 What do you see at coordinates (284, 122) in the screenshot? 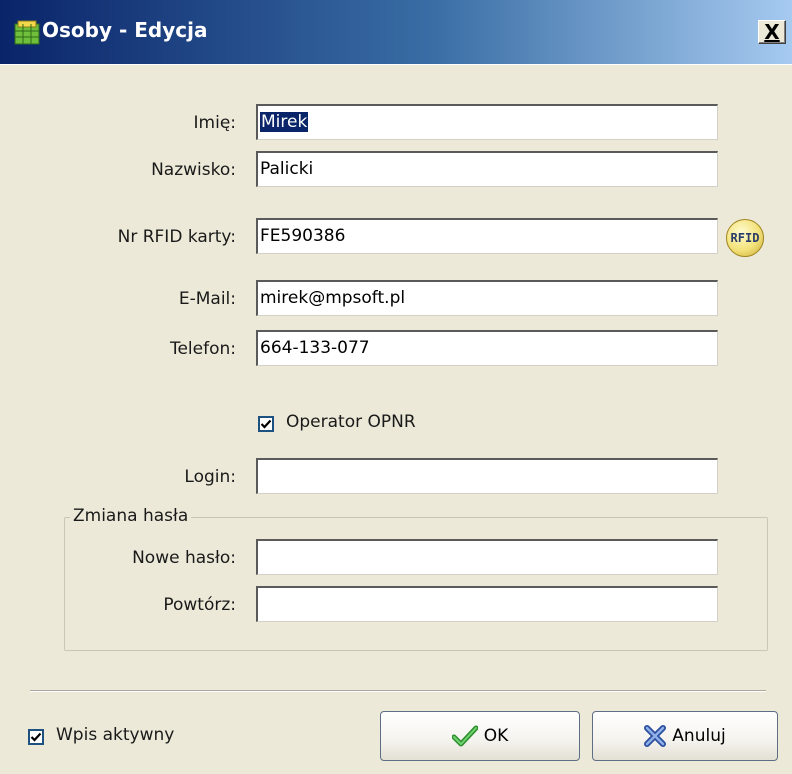
I see `imie-value: Mirek` at bounding box center [284, 122].